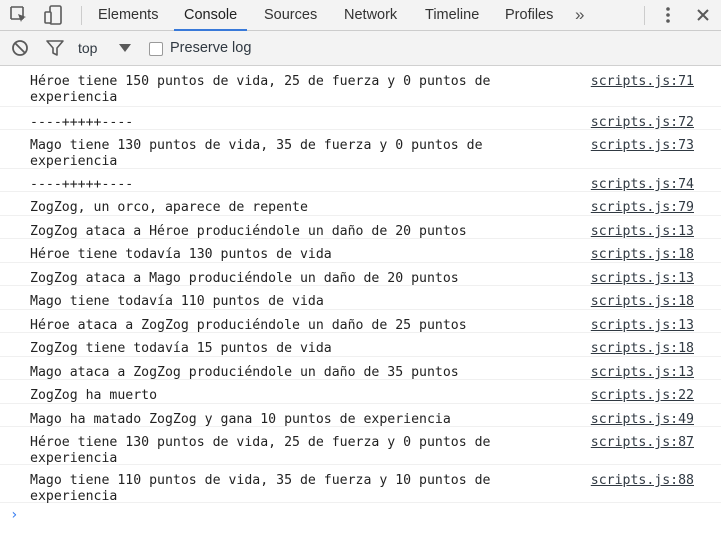 The height and width of the screenshot is (534, 721). I want to click on tab-sources: Sources, so click(290, 15).